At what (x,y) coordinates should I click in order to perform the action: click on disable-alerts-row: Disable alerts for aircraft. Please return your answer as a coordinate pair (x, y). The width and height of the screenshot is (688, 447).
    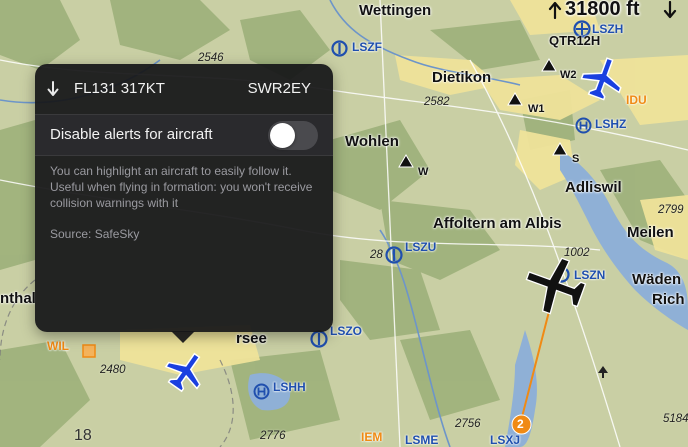
    Looking at the image, I should click on (184, 135).